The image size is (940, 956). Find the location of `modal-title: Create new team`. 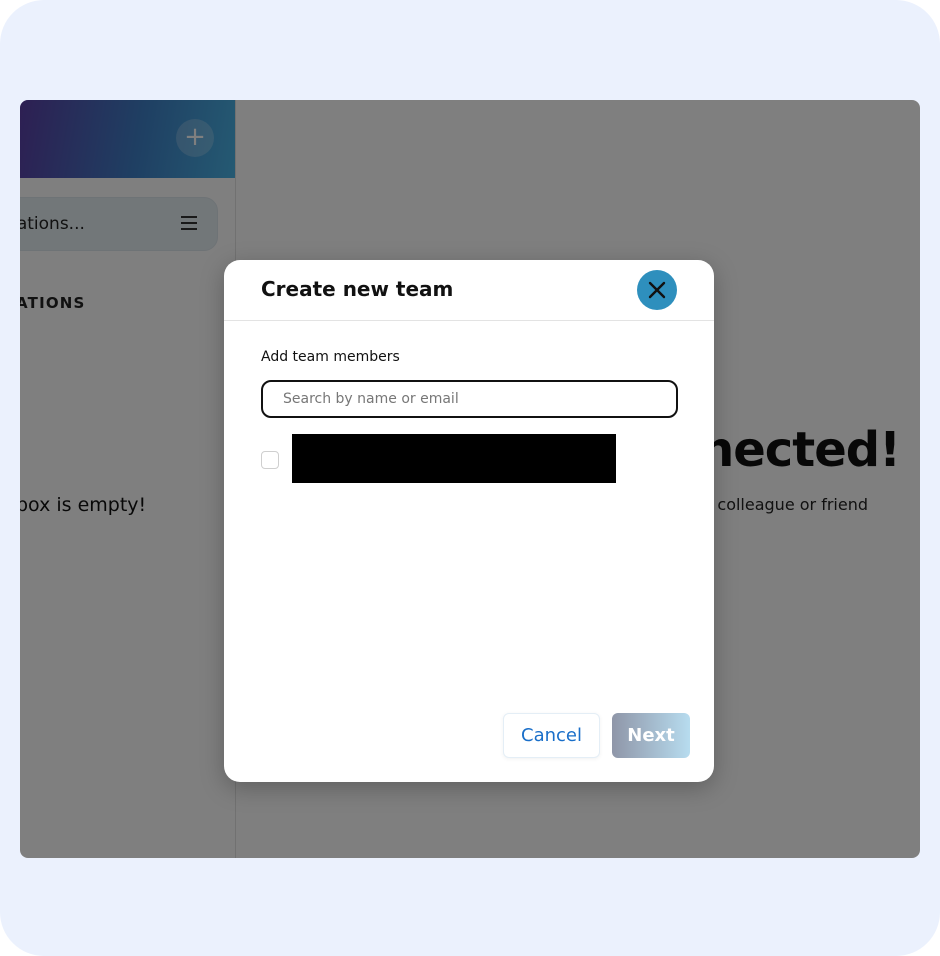

modal-title: Create new team is located at coordinates (357, 289).